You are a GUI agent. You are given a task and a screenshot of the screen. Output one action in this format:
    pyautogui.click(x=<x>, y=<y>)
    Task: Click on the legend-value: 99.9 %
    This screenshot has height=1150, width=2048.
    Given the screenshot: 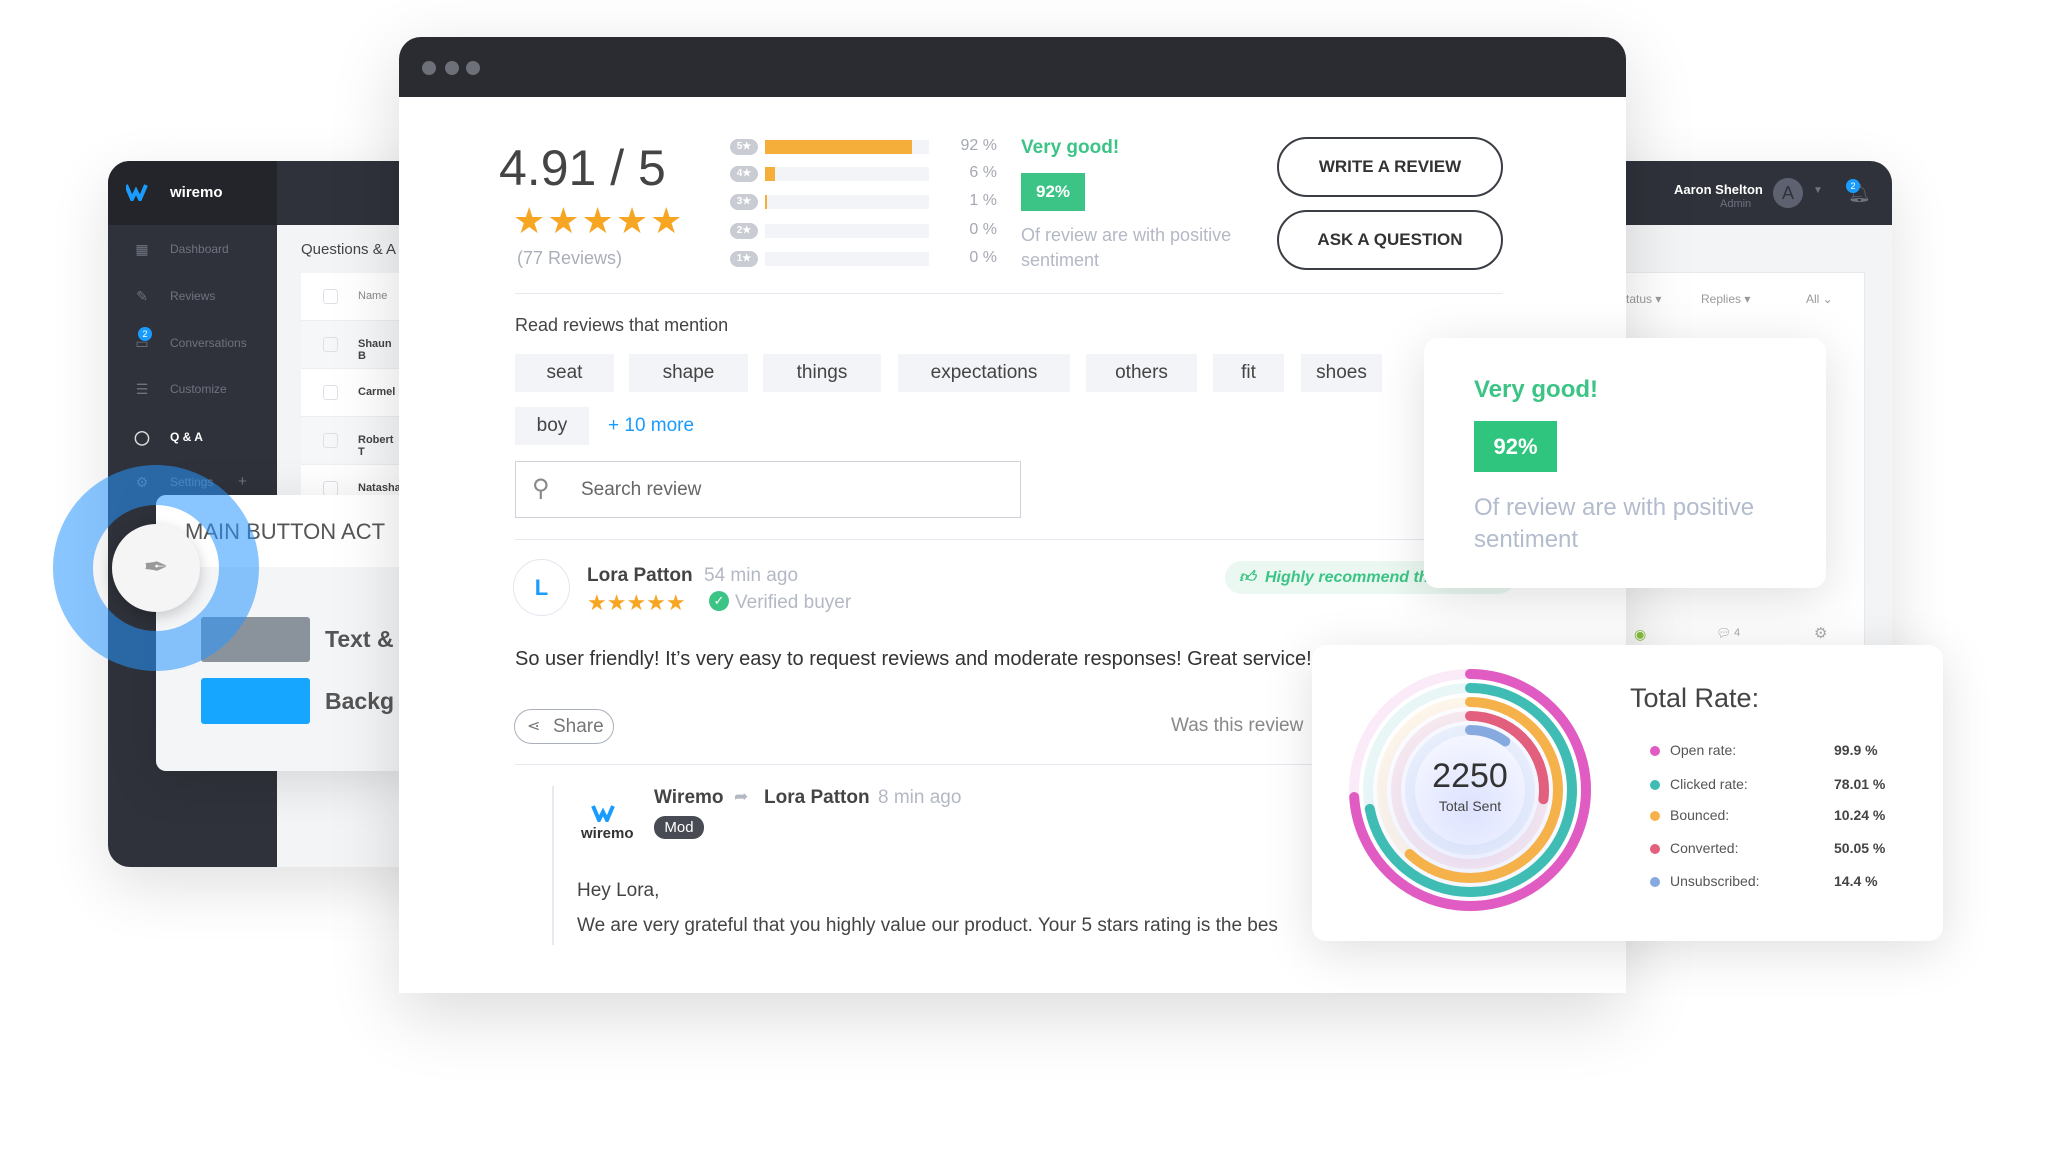 What is the action you would take?
    pyautogui.click(x=1856, y=750)
    